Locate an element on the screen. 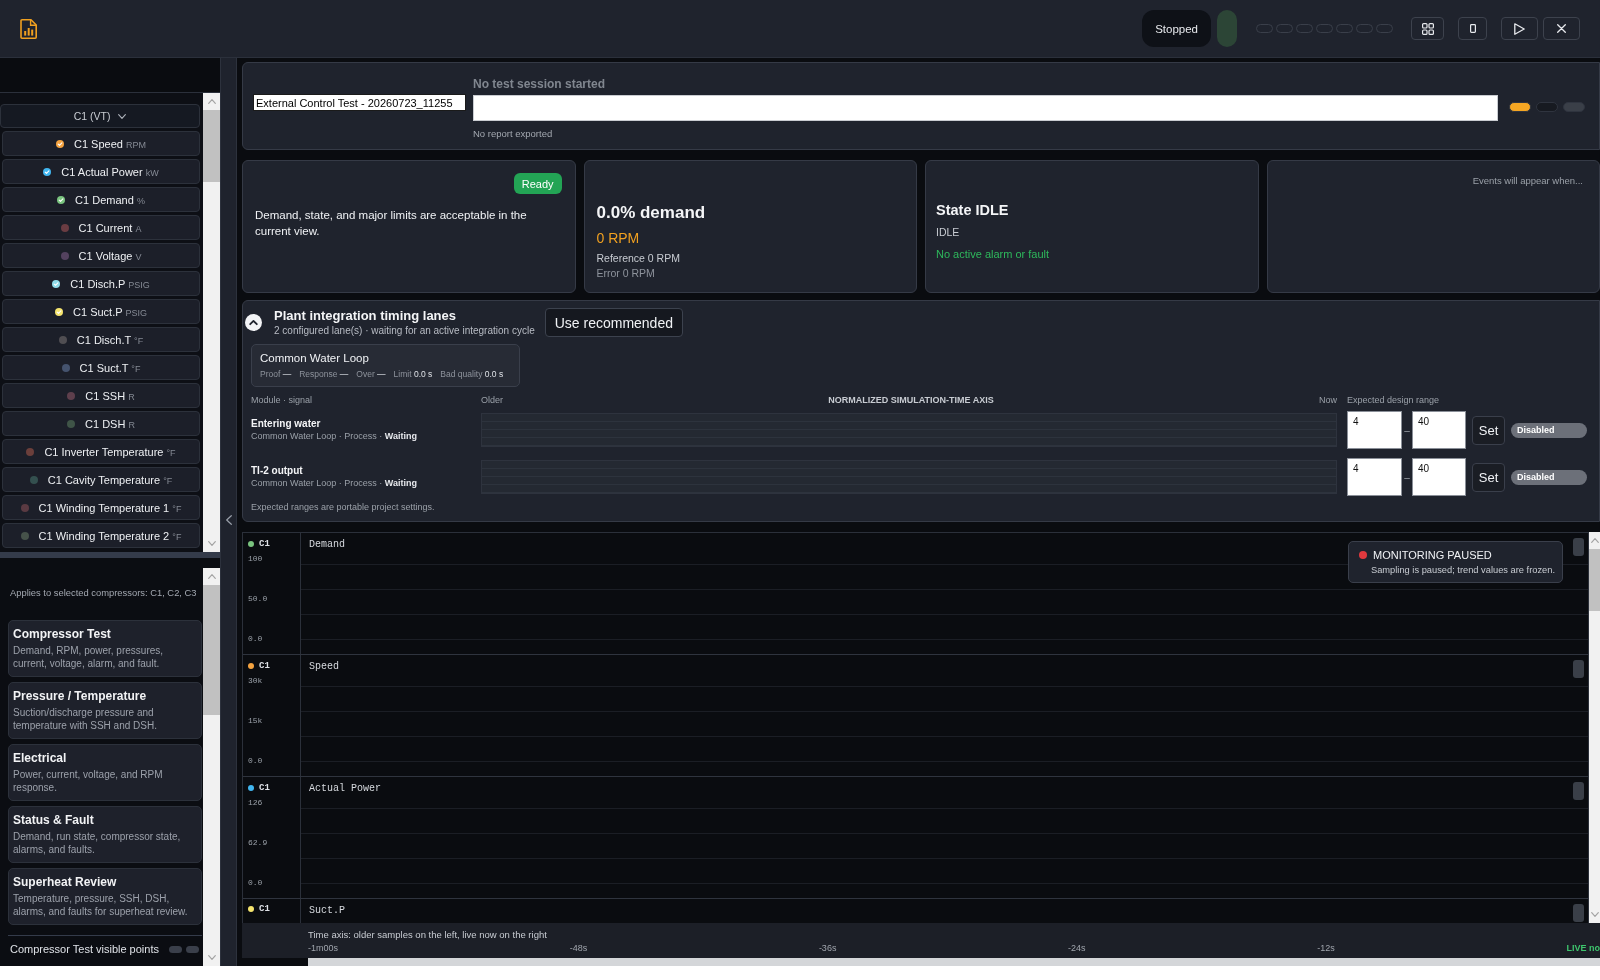  horizontal-scrollbar is located at coordinates (954, 962).